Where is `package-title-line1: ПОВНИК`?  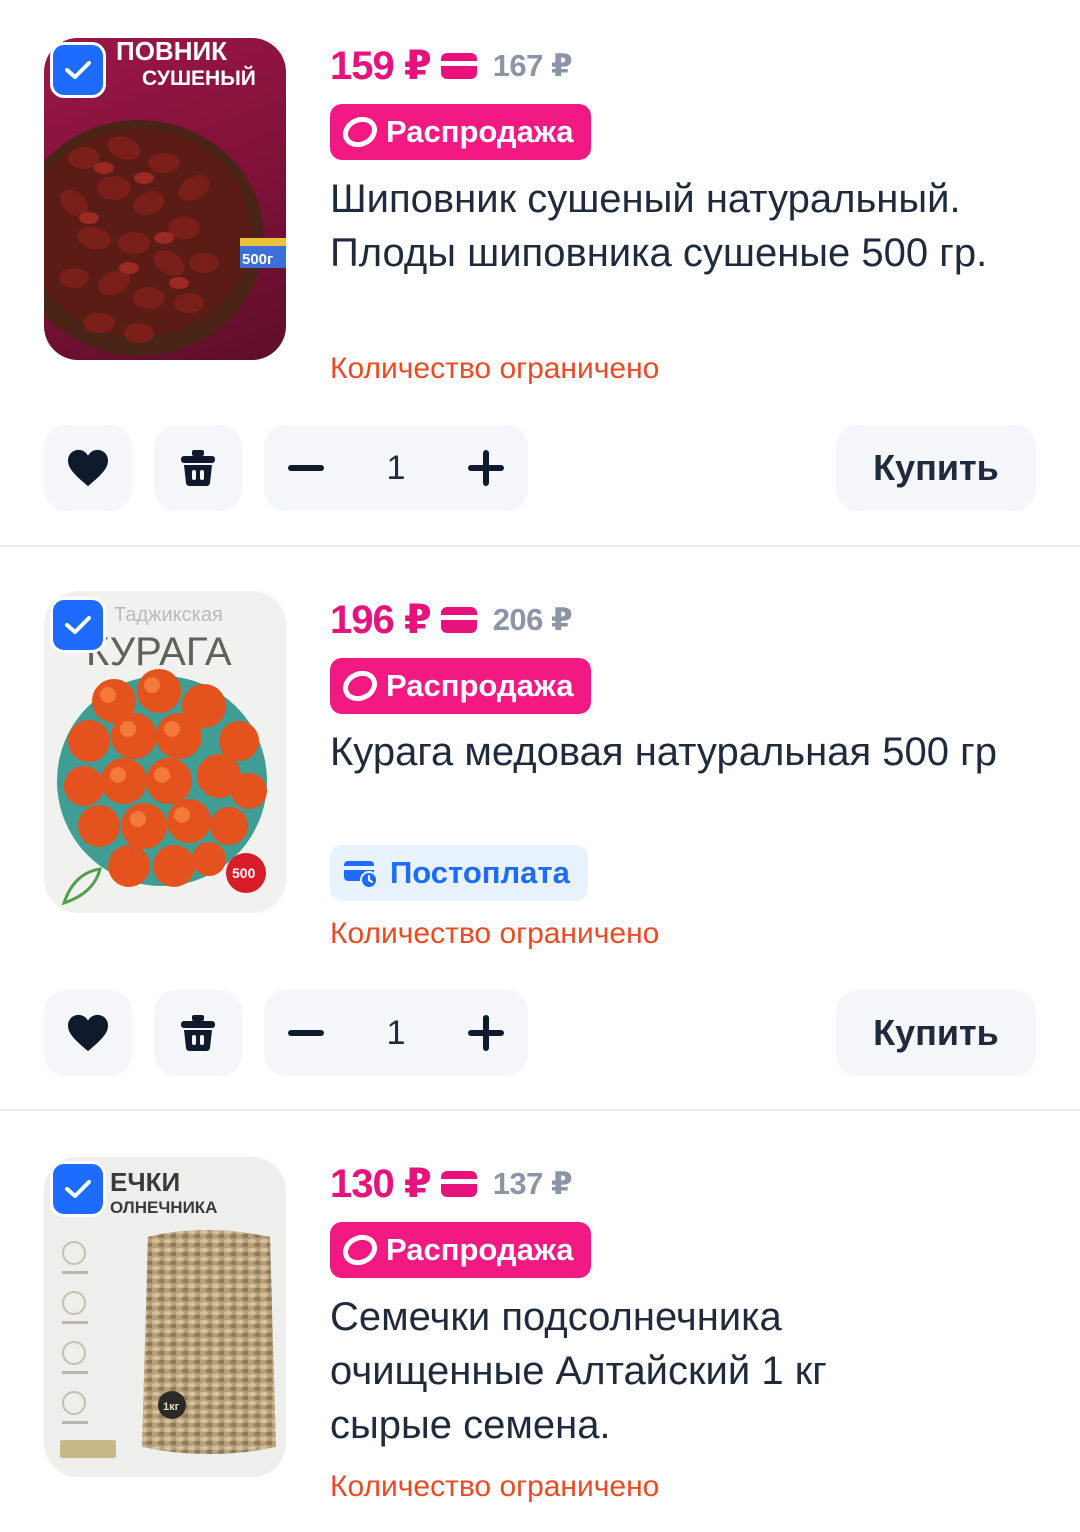
package-title-line1: ПОВНИК is located at coordinates (171, 52).